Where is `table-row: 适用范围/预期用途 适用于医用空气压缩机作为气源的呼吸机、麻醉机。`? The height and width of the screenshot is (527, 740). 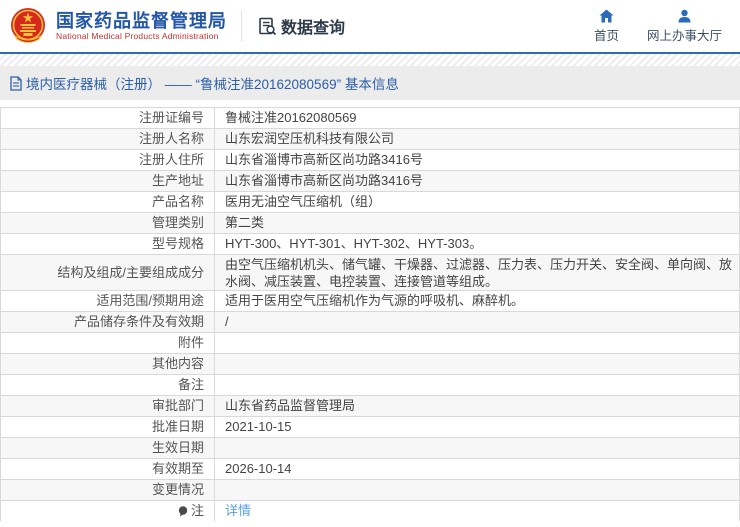 table-row: 适用范围/预期用途 适用于医用空气压缩机作为气源的呼吸机、麻醉机。 is located at coordinates (370, 300).